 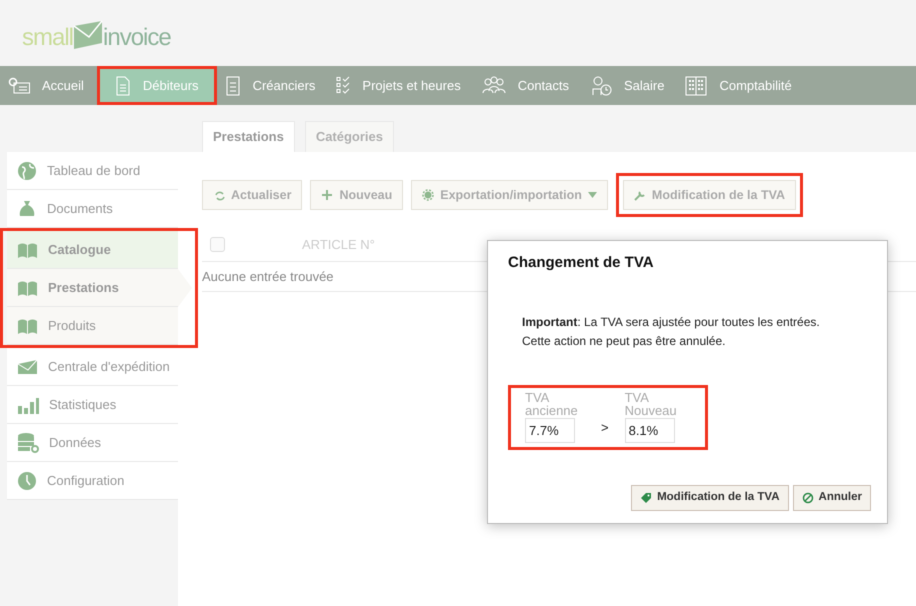 I want to click on toolbar-button: Actualiser, so click(x=252, y=195).